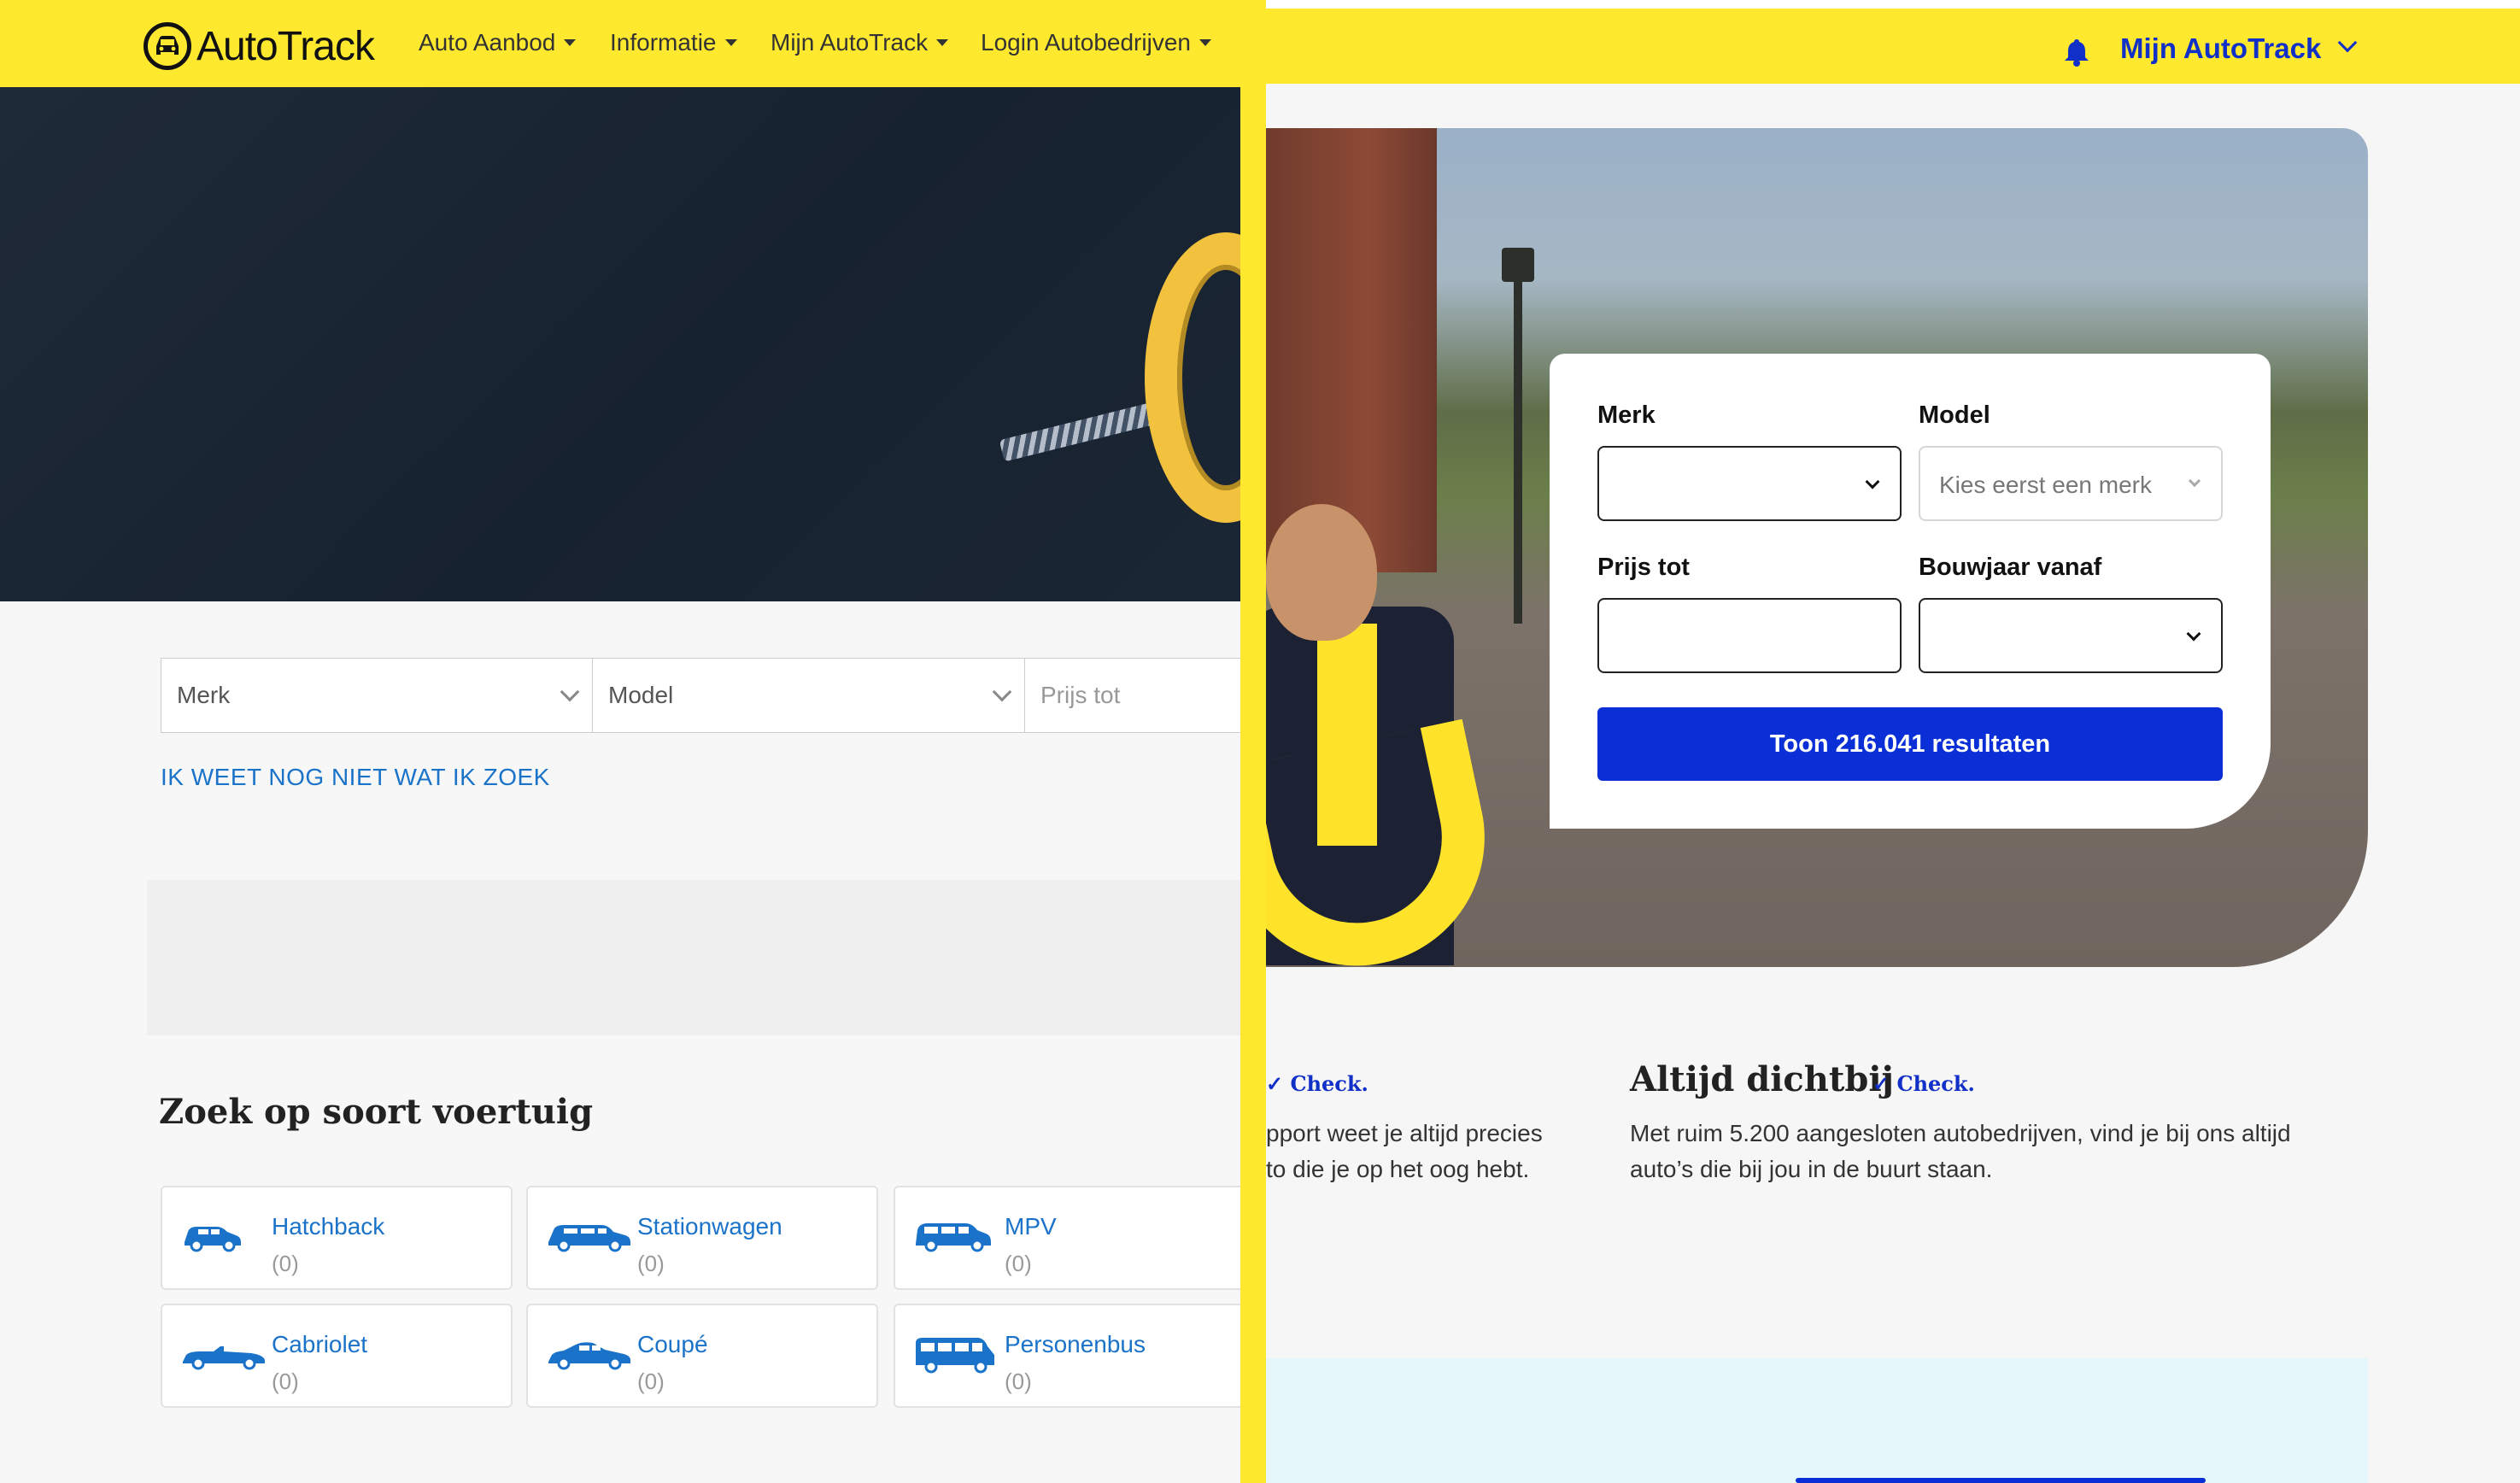 This screenshot has height=1483, width=2520. Describe the element at coordinates (355, 777) in the screenshot. I see `ik-weet-nog-niet-link: IK WEET NOG NIET WAT IK ZOEK` at that location.